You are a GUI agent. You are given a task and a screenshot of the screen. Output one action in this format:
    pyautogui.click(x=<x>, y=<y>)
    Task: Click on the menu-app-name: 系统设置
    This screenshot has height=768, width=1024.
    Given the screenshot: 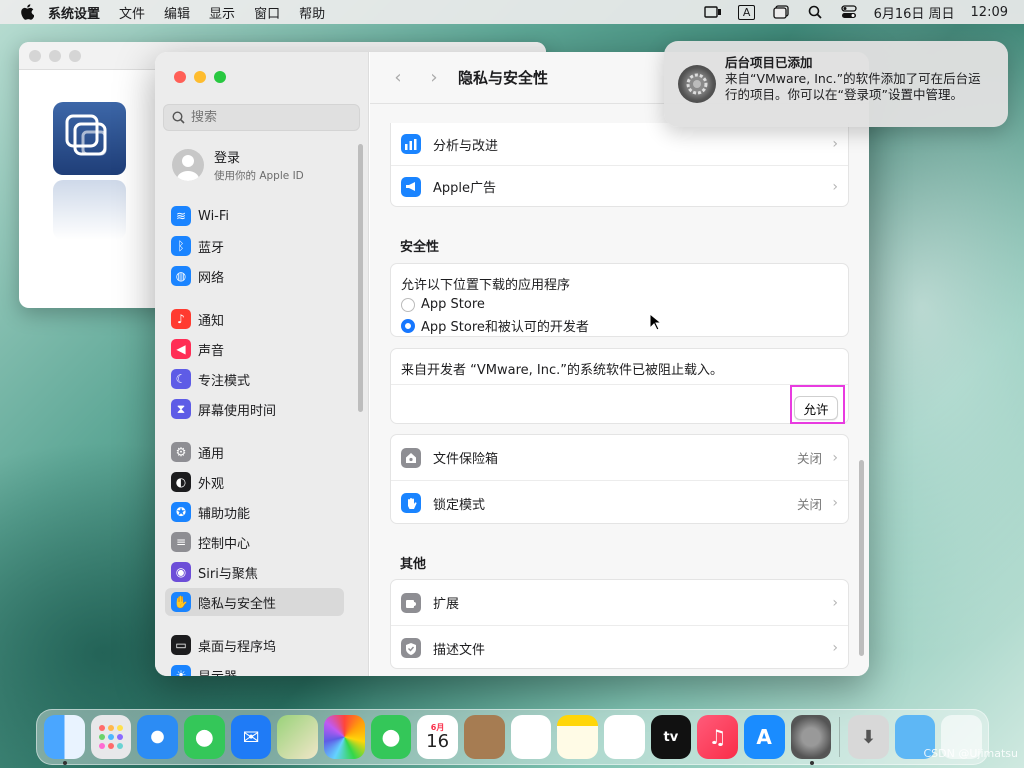 What is the action you would take?
    pyautogui.click(x=74, y=12)
    